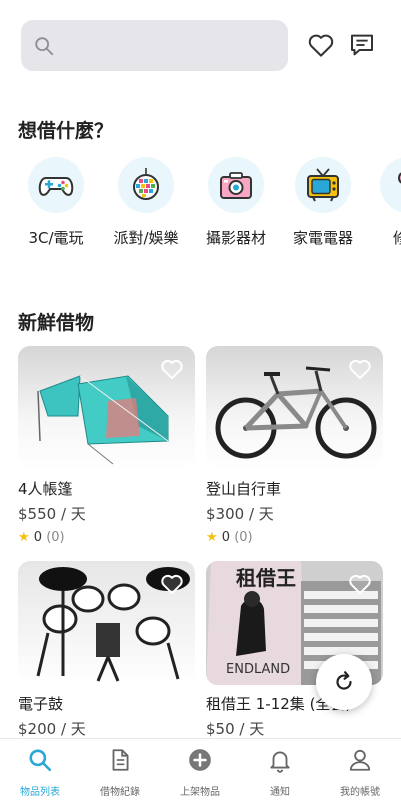 The width and height of the screenshot is (401, 800). I want to click on product-price: $550 / 天, so click(52, 514).